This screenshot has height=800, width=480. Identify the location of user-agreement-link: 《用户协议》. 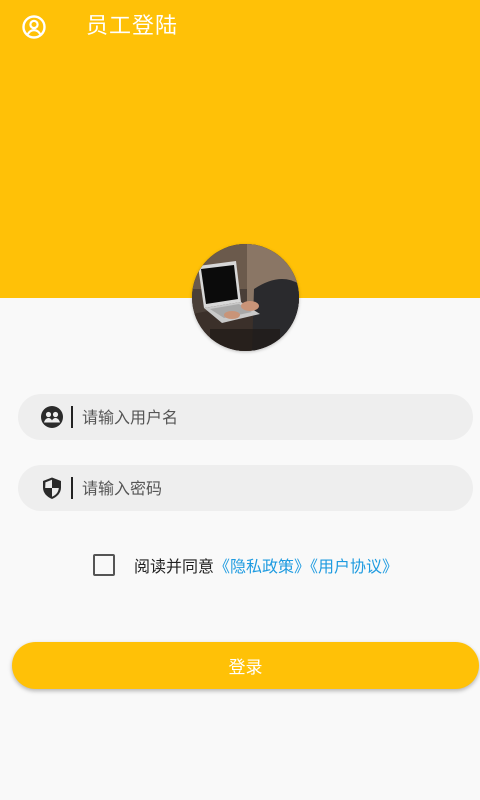
(354, 566).